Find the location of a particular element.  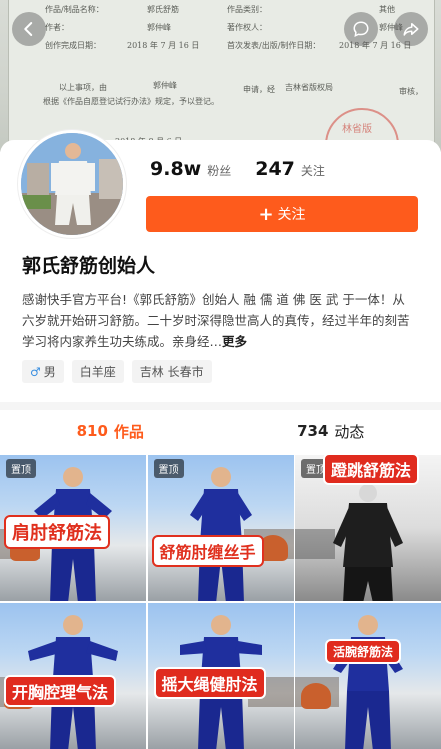

cert-text: 根据《作品自愿登记试行办法》规定，予以登记。 is located at coordinates (131, 101).